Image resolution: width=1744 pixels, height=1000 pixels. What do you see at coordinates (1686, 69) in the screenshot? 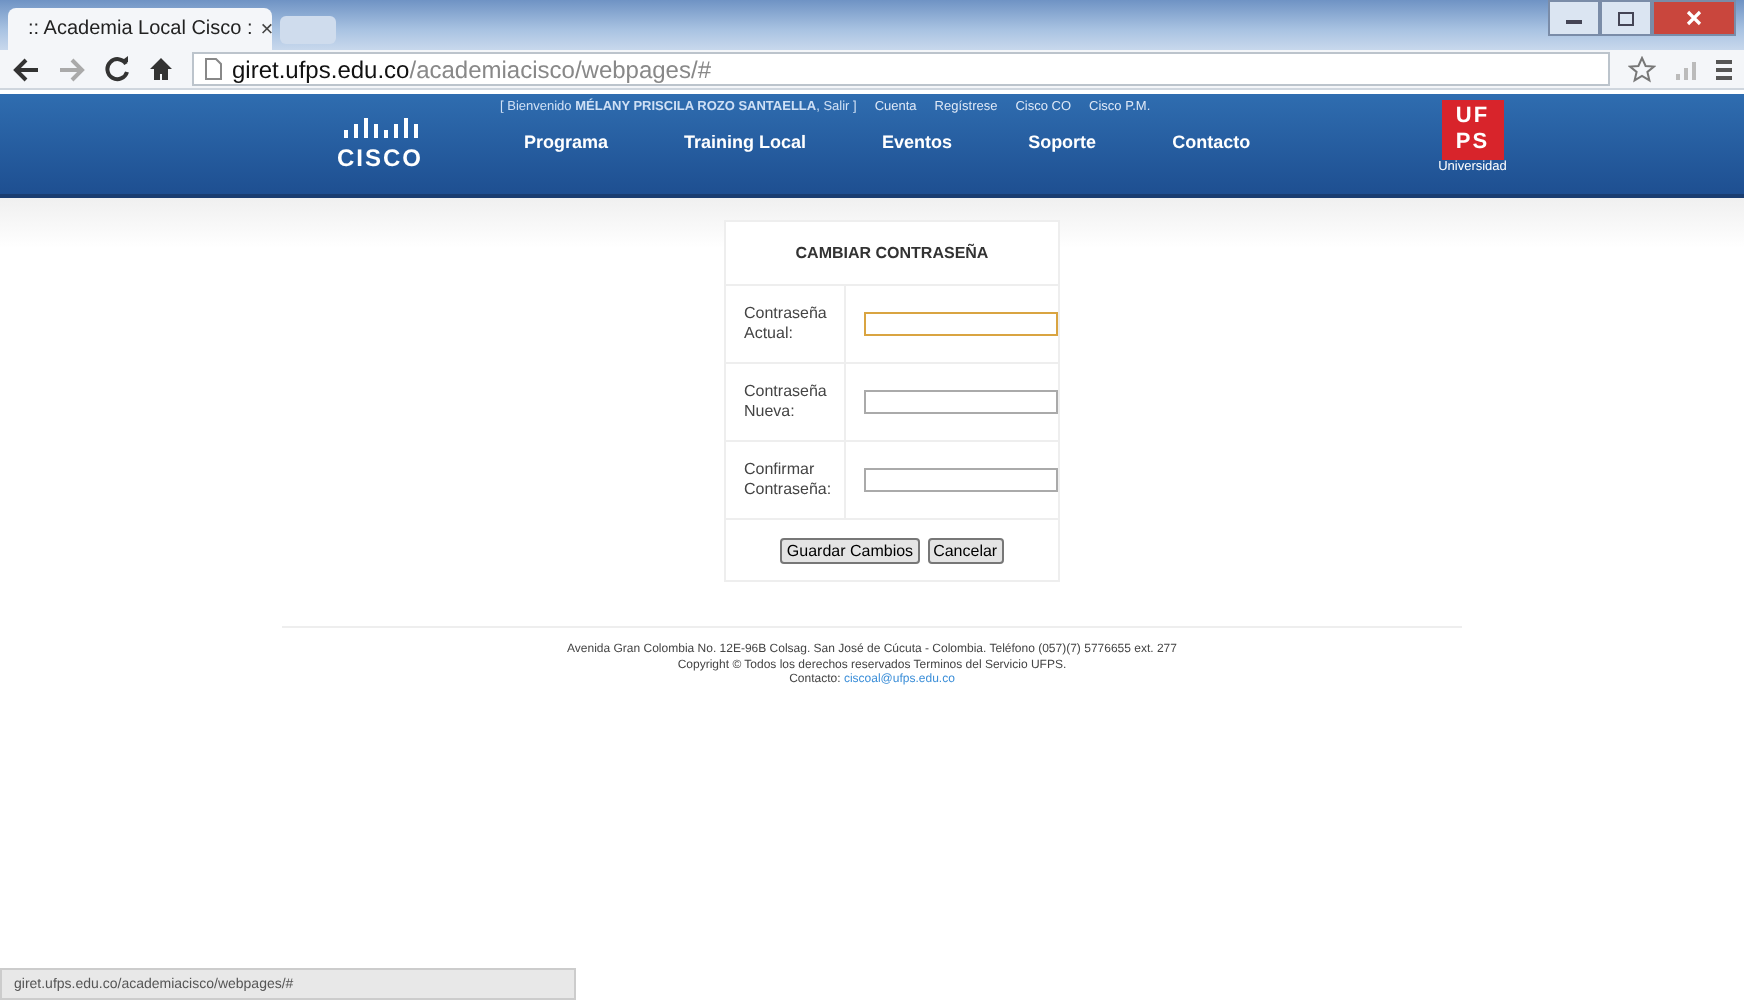
I see `signal-icon` at bounding box center [1686, 69].